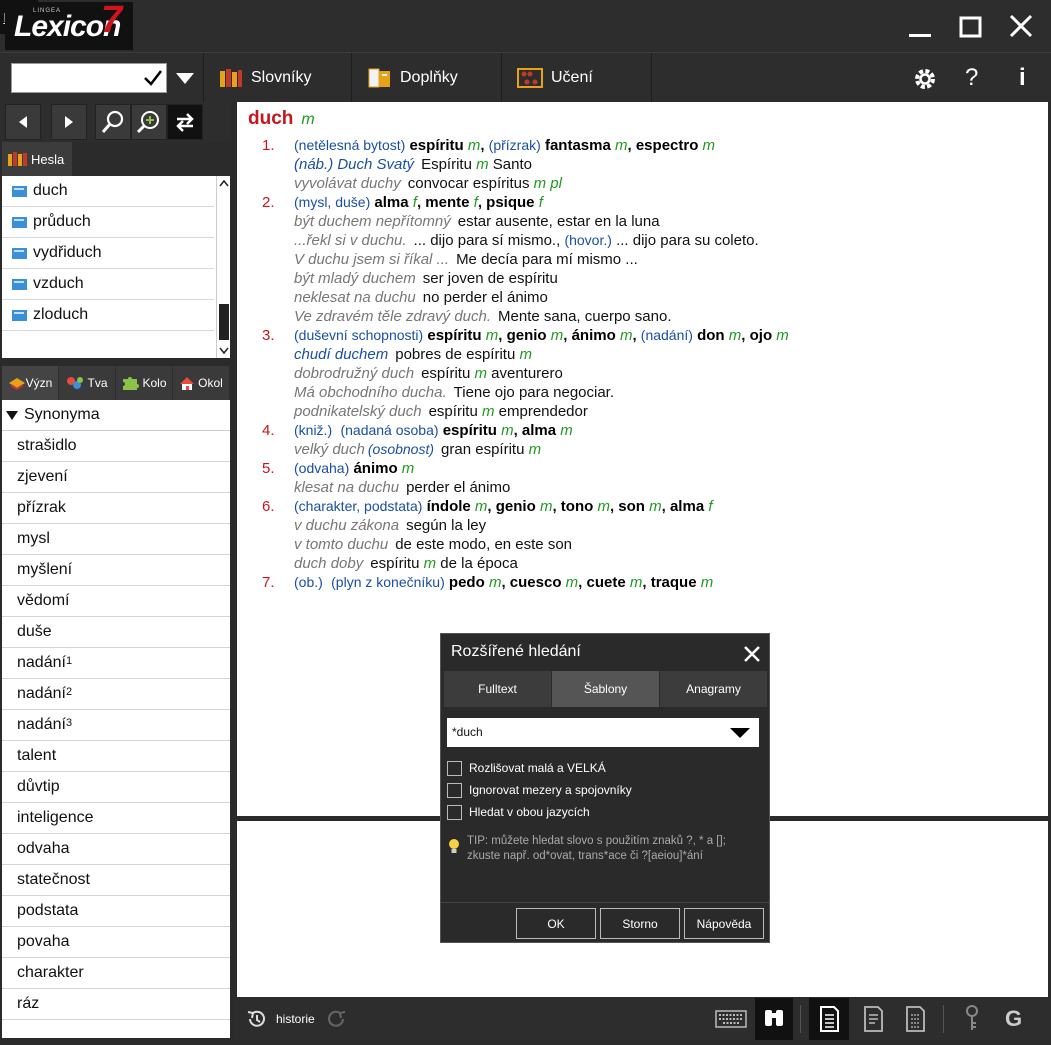 The height and width of the screenshot is (1045, 1051). What do you see at coordinates (1022, 78) in the screenshot?
I see `info-icon: i` at bounding box center [1022, 78].